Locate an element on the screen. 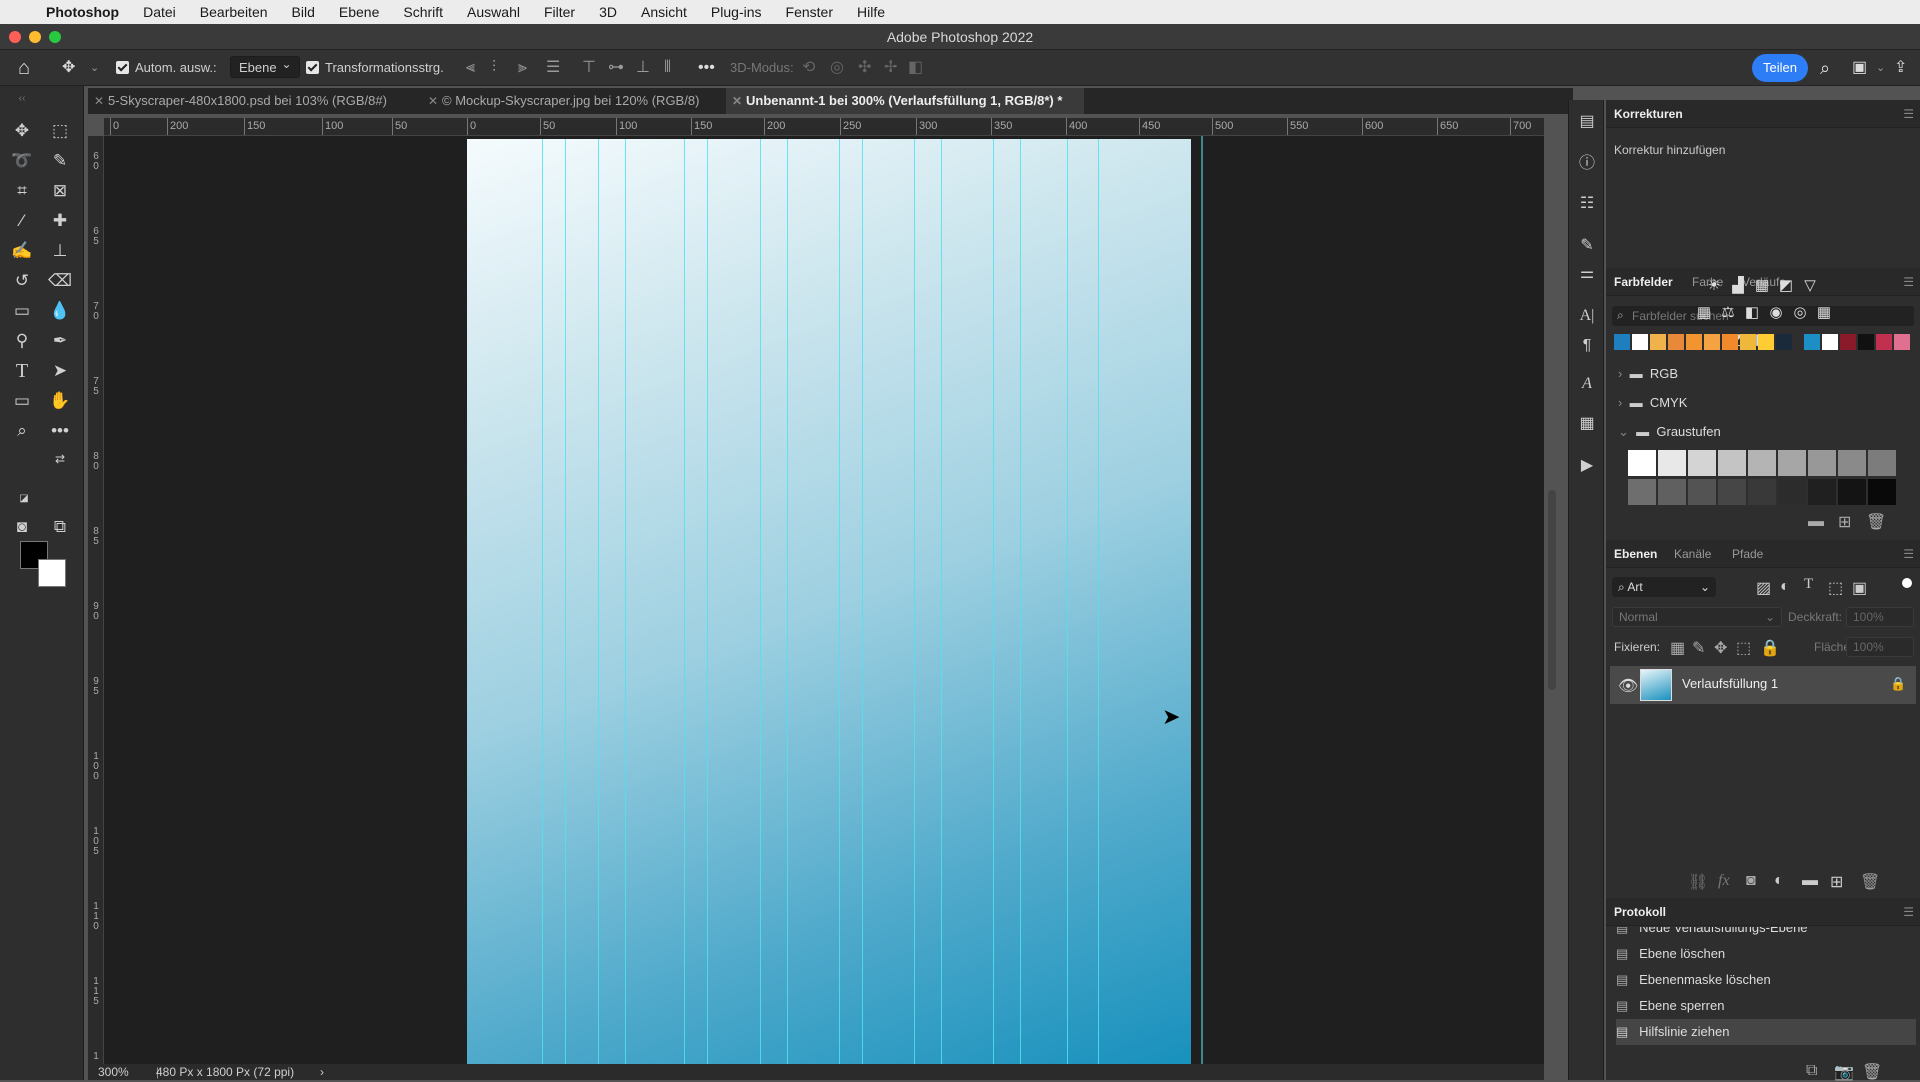 This screenshot has width=1920, height=1082. filter-smartobject-icon: ▣ is located at coordinates (1859, 588).